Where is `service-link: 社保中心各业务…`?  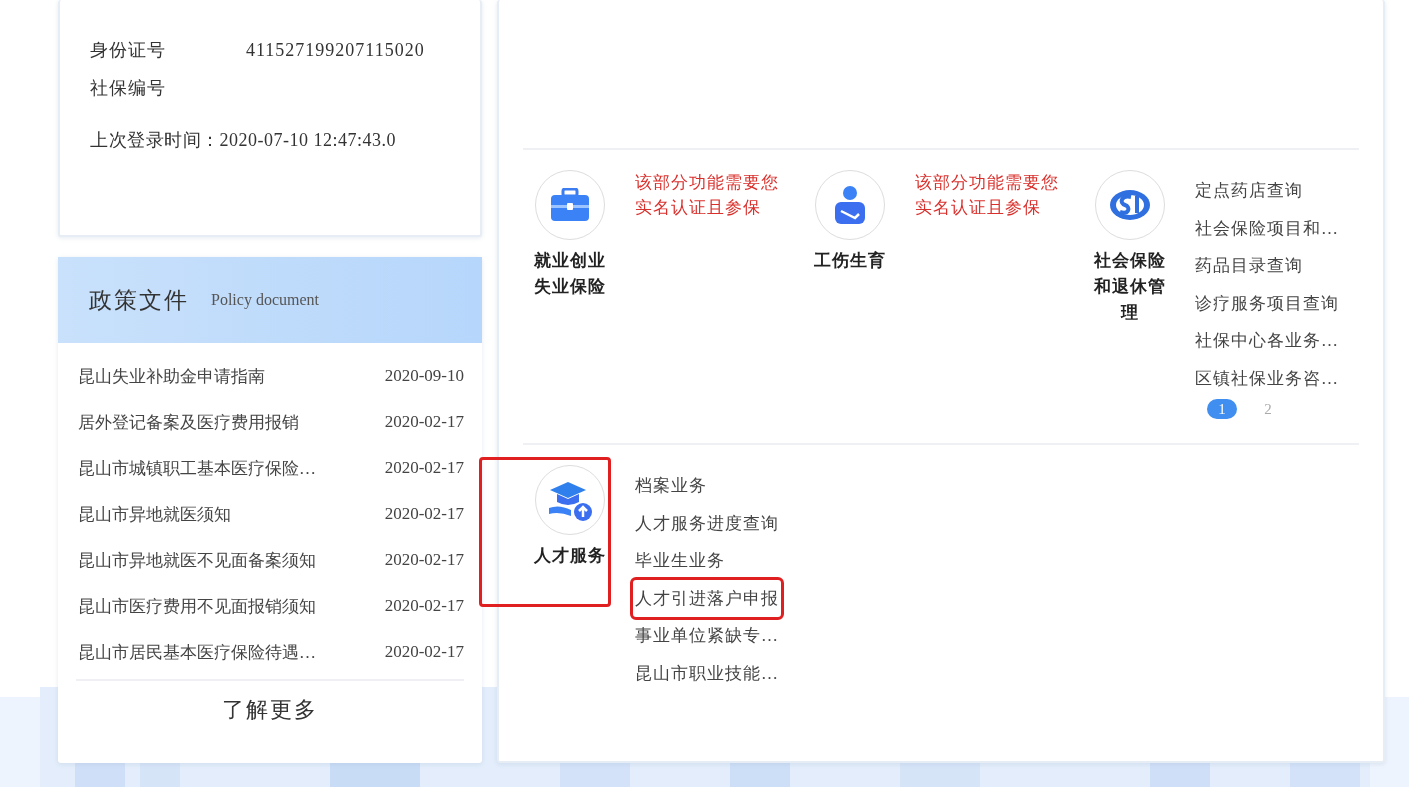
service-link: 社保中心各业务… is located at coordinates (1267, 341).